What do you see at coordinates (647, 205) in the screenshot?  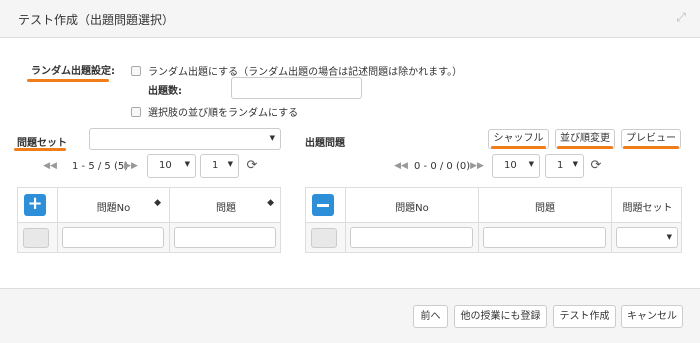 I see `right-col-set: 問題セット` at bounding box center [647, 205].